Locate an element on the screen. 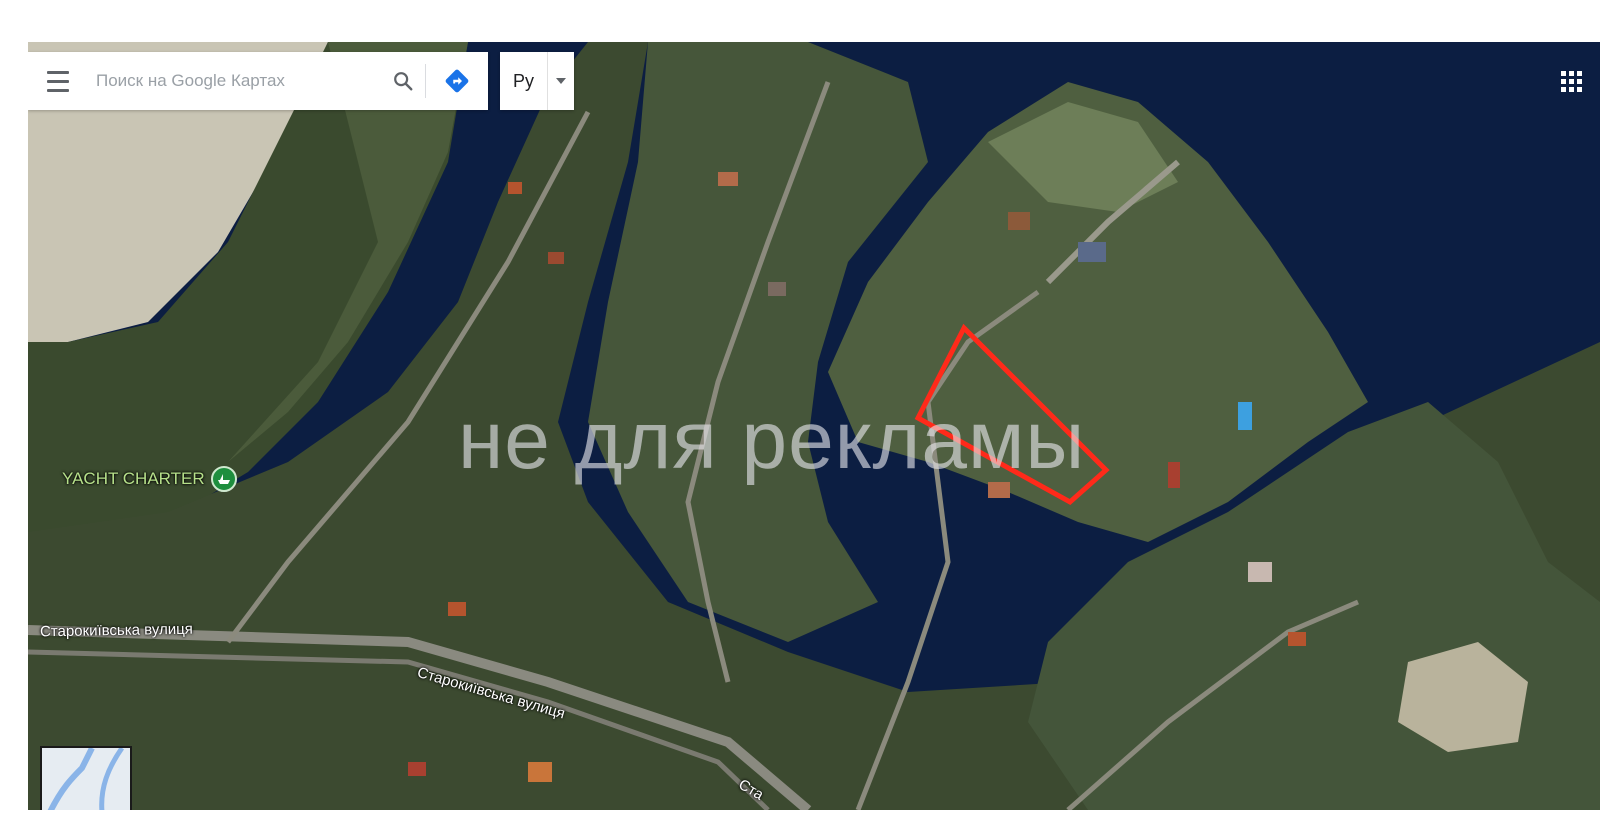 This screenshot has height=824, width=1600. street-label: Старокиївська вулиця is located at coordinates (116, 630).